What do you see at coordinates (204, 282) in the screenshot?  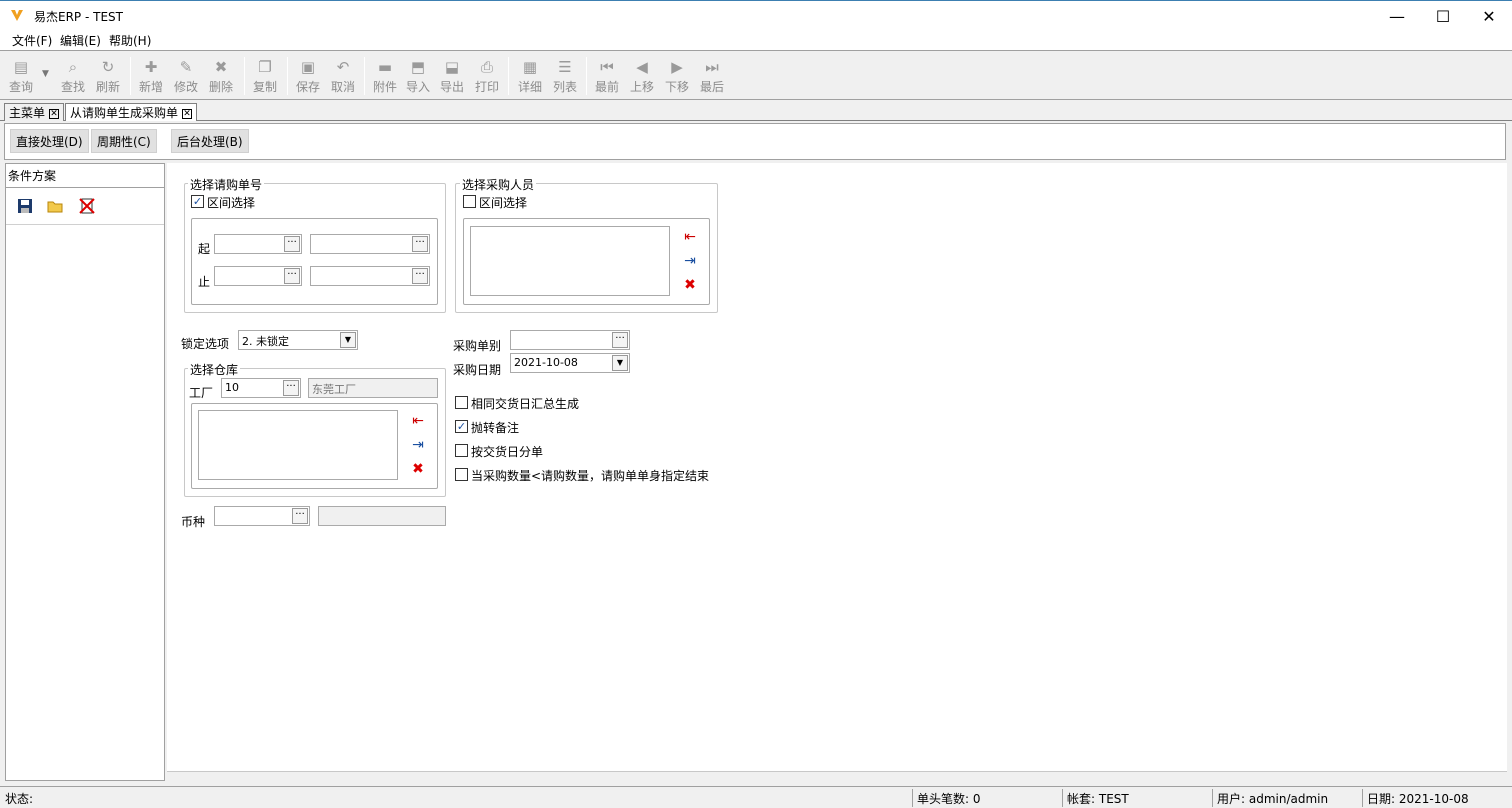 I see `end-label: 止` at bounding box center [204, 282].